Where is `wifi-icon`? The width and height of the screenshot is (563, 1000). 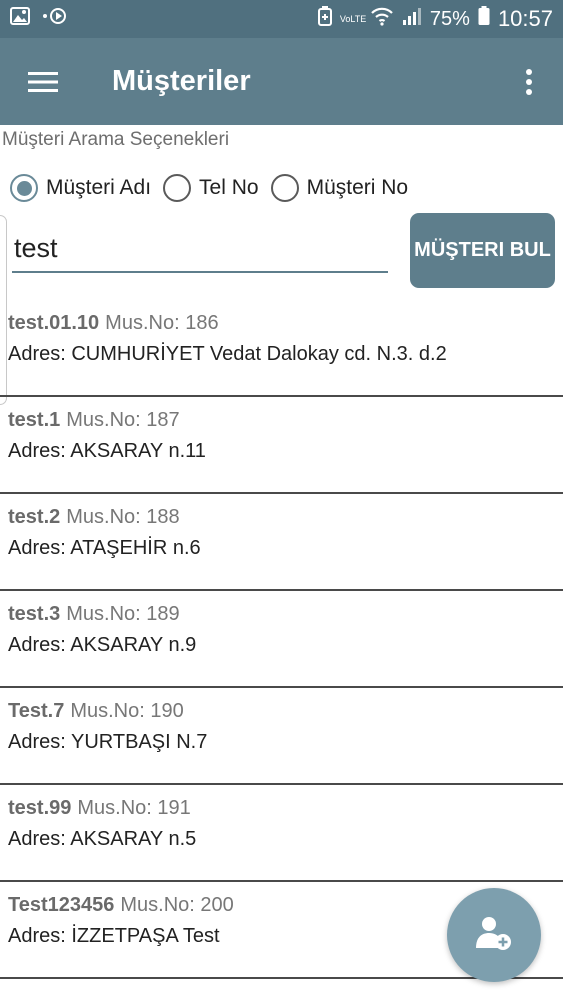 wifi-icon is located at coordinates (382, 19).